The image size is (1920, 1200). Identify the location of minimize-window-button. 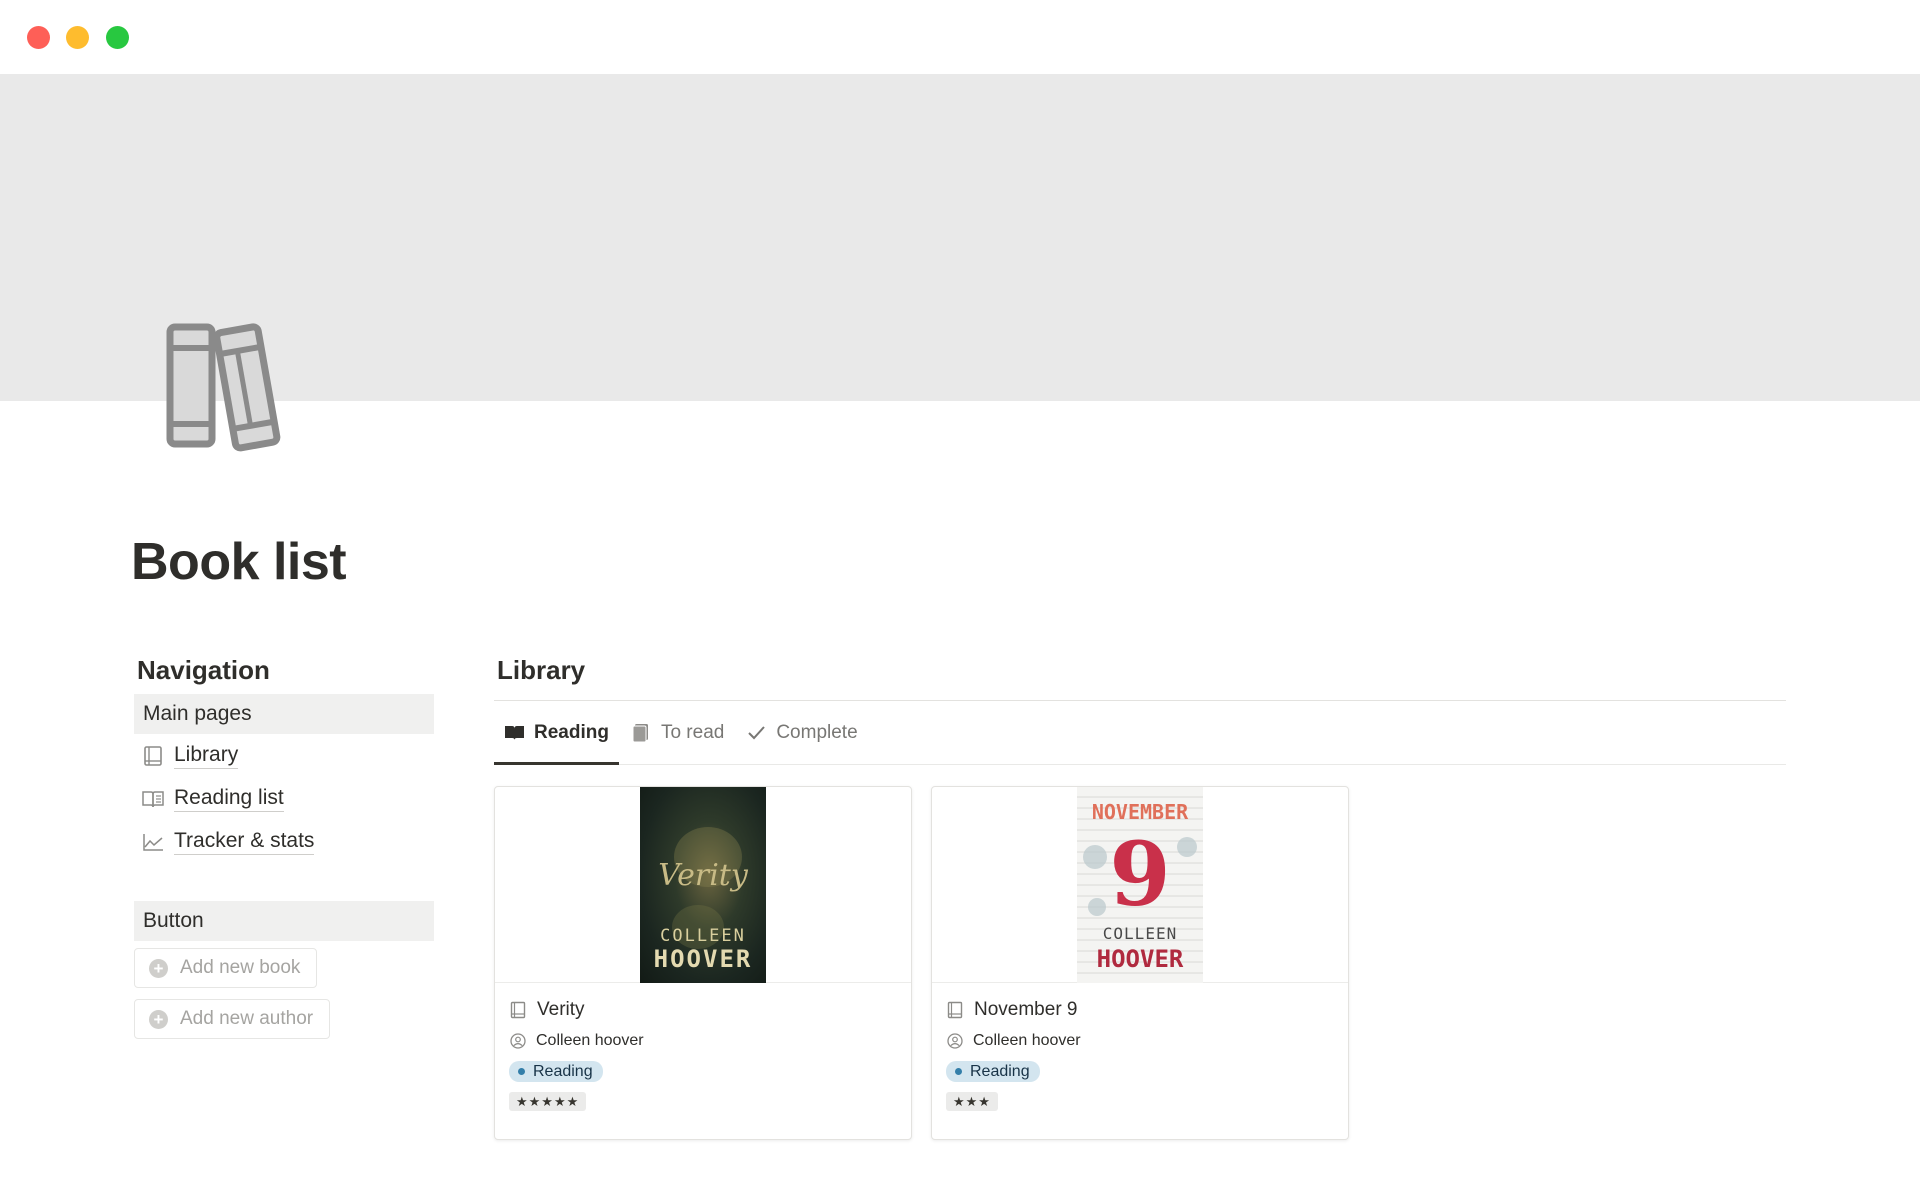
(77, 37).